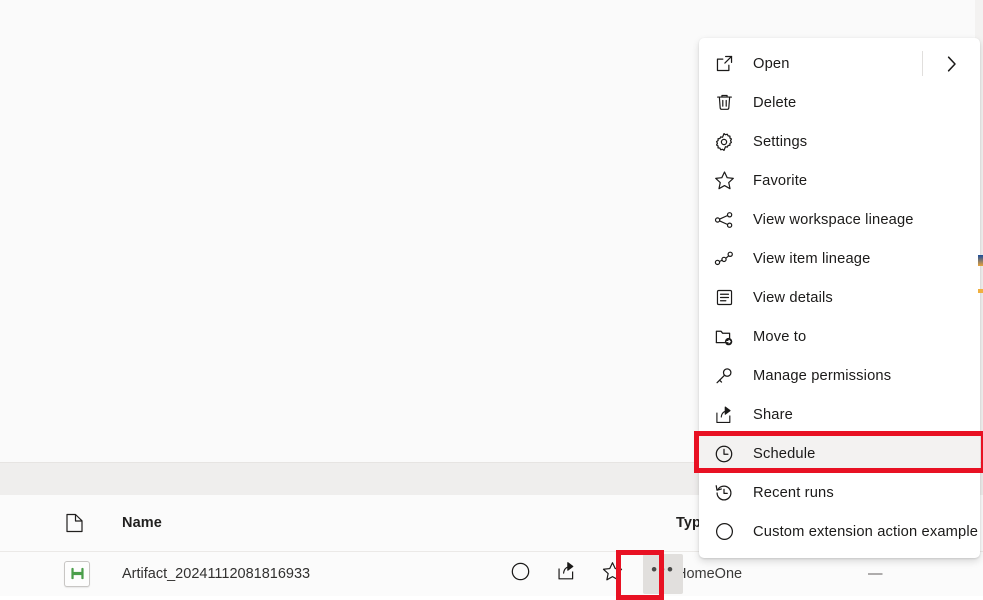  I want to click on edge-artifact-upper, so click(980, 260).